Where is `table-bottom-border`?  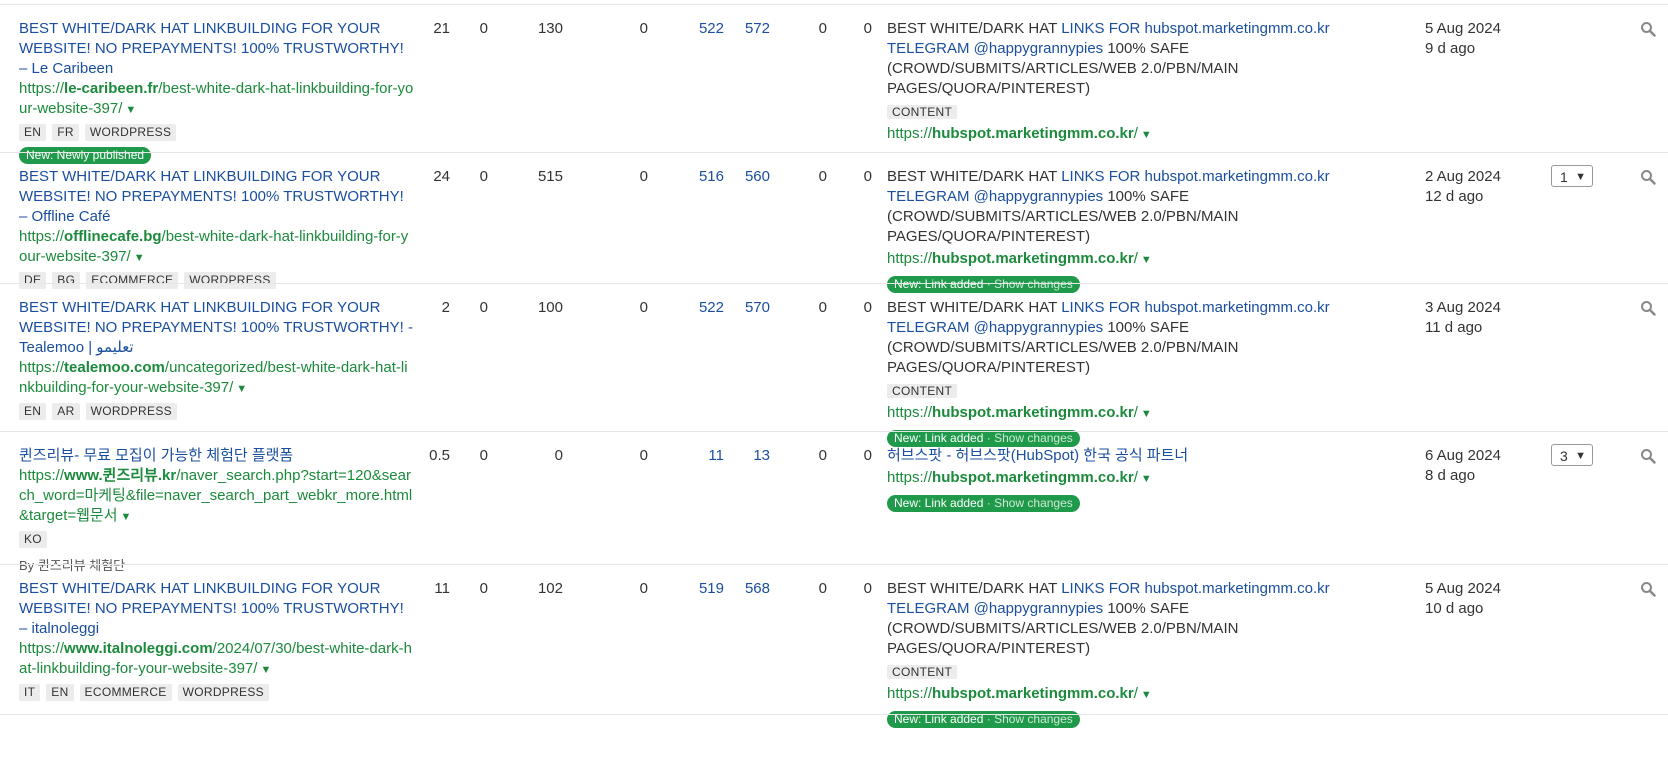 table-bottom-border is located at coordinates (834, 714).